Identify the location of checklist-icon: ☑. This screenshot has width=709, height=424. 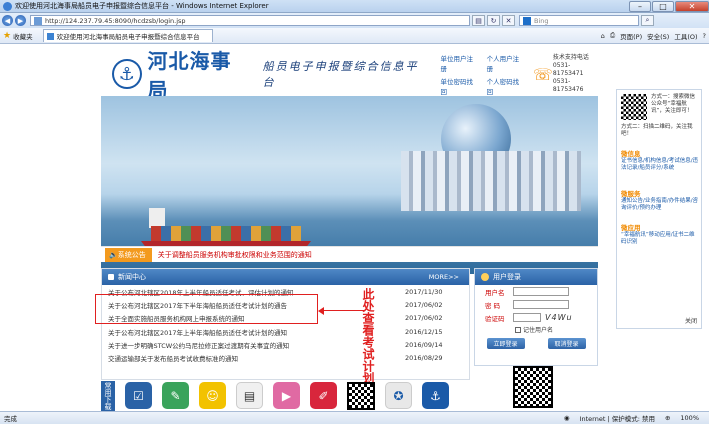
(138, 395).